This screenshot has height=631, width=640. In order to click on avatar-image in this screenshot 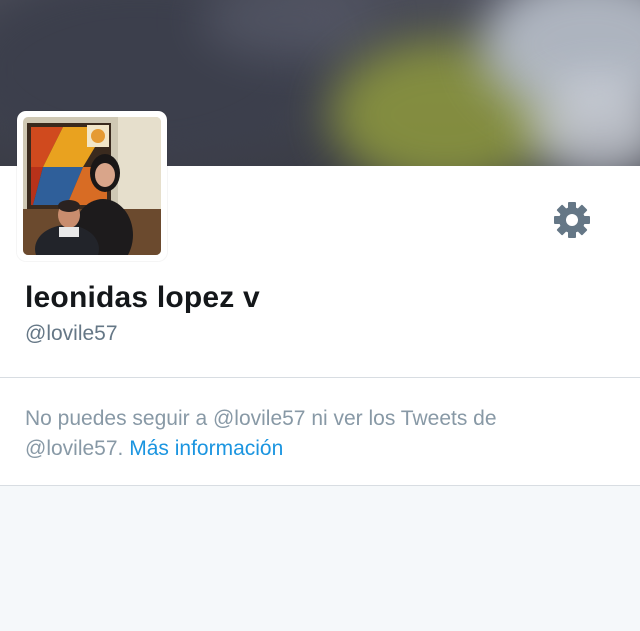, I will do `click(92, 186)`.